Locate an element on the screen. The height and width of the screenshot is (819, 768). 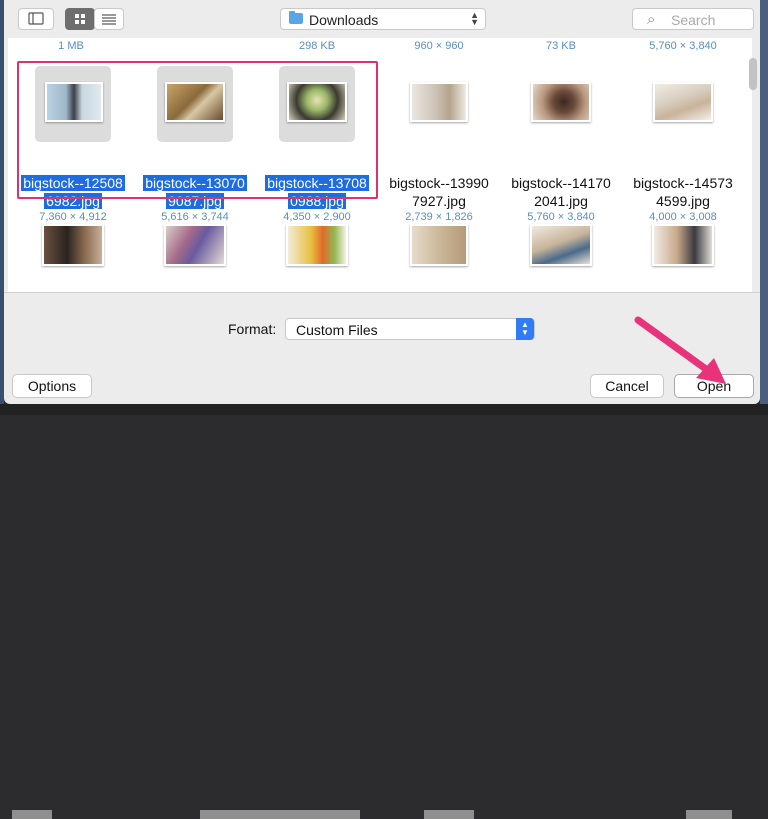
search-placeholder: Search is located at coordinates (693, 20).